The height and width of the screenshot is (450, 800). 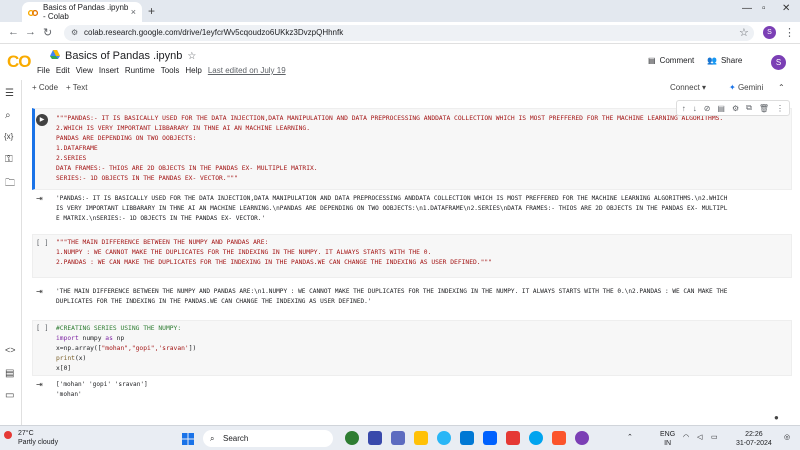 What do you see at coordinates (193, 70) in the screenshot?
I see `menu-help: Help` at bounding box center [193, 70].